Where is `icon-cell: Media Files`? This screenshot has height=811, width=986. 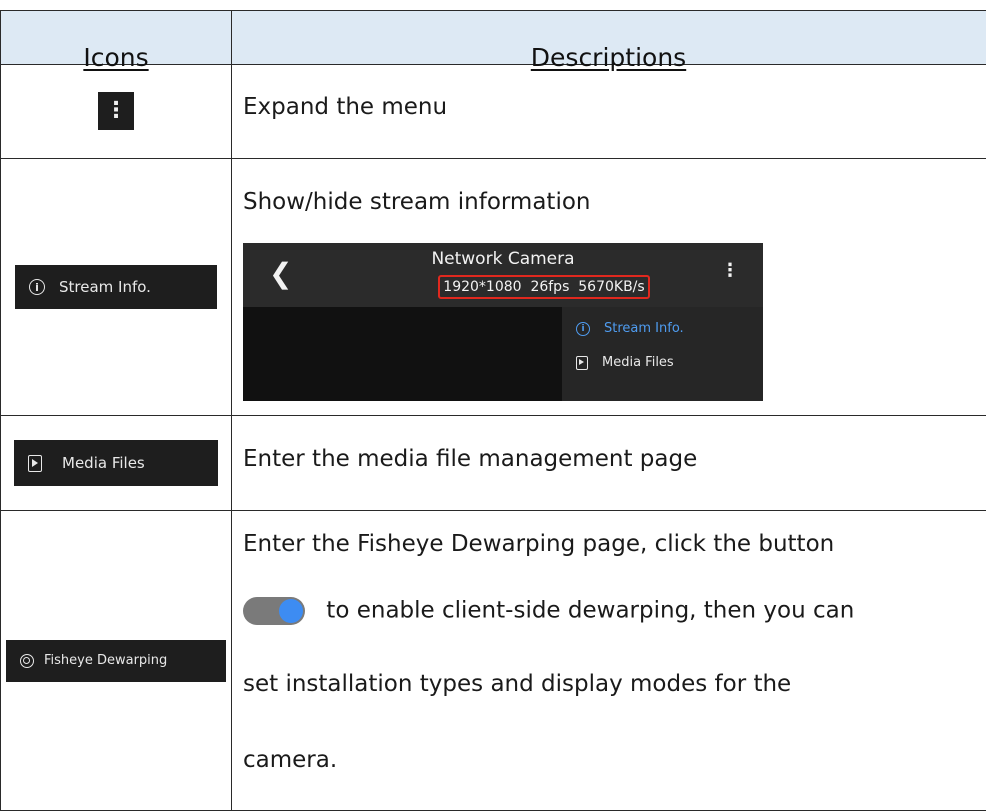 icon-cell: Media Files is located at coordinates (116, 463).